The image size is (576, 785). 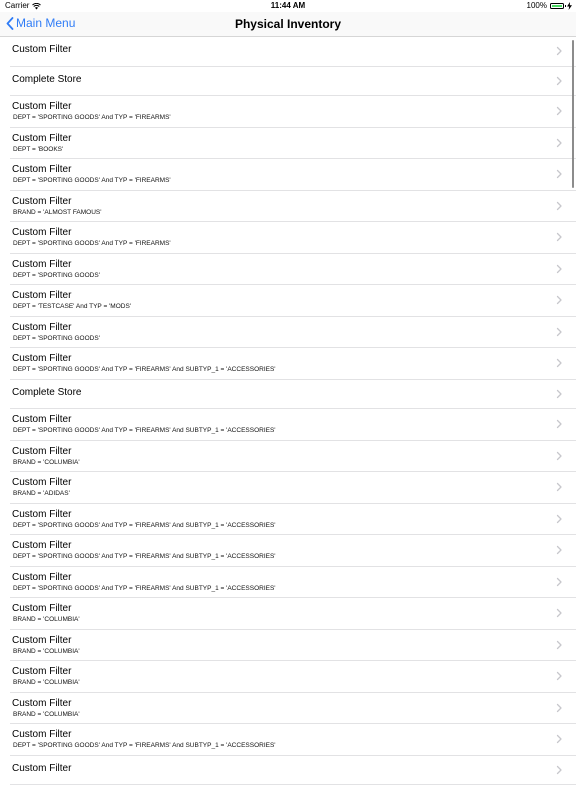 What do you see at coordinates (557, 6) in the screenshot?
I see `battery-icon` at bounding box center [557, 6].